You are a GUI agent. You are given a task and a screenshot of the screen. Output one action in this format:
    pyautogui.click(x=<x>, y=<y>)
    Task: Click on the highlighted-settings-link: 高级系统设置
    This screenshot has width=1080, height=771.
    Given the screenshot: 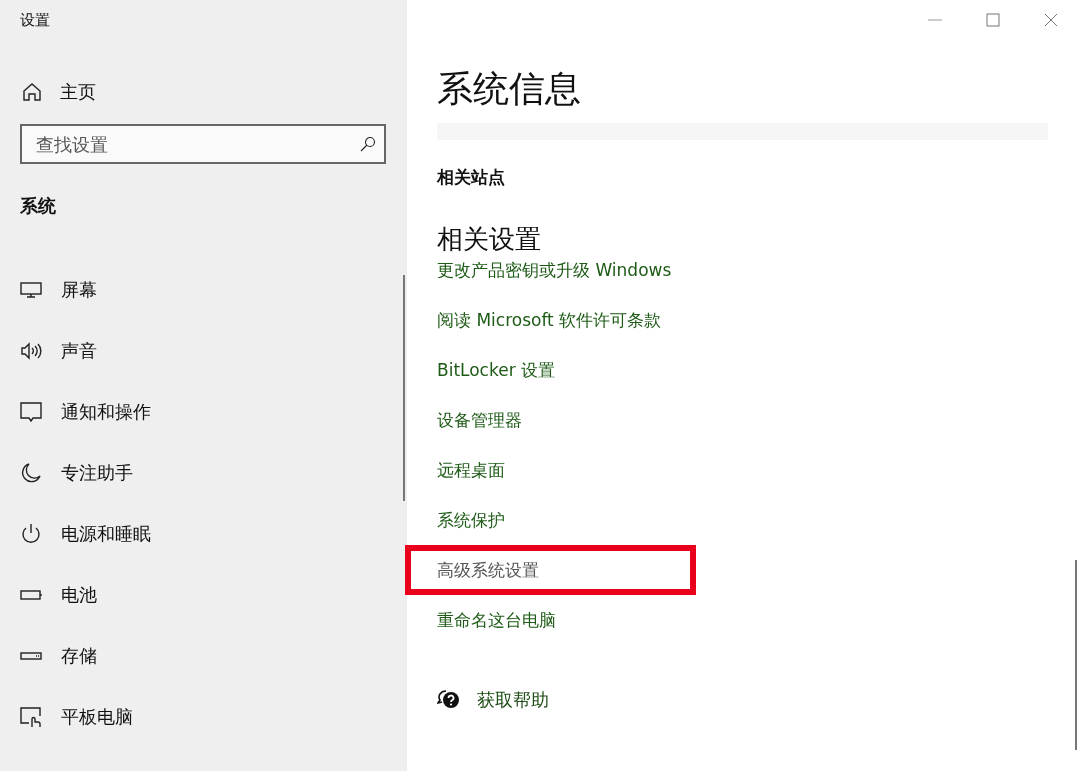 What is the action you would take?
    pyautogui.click(x=550, y=570)
    